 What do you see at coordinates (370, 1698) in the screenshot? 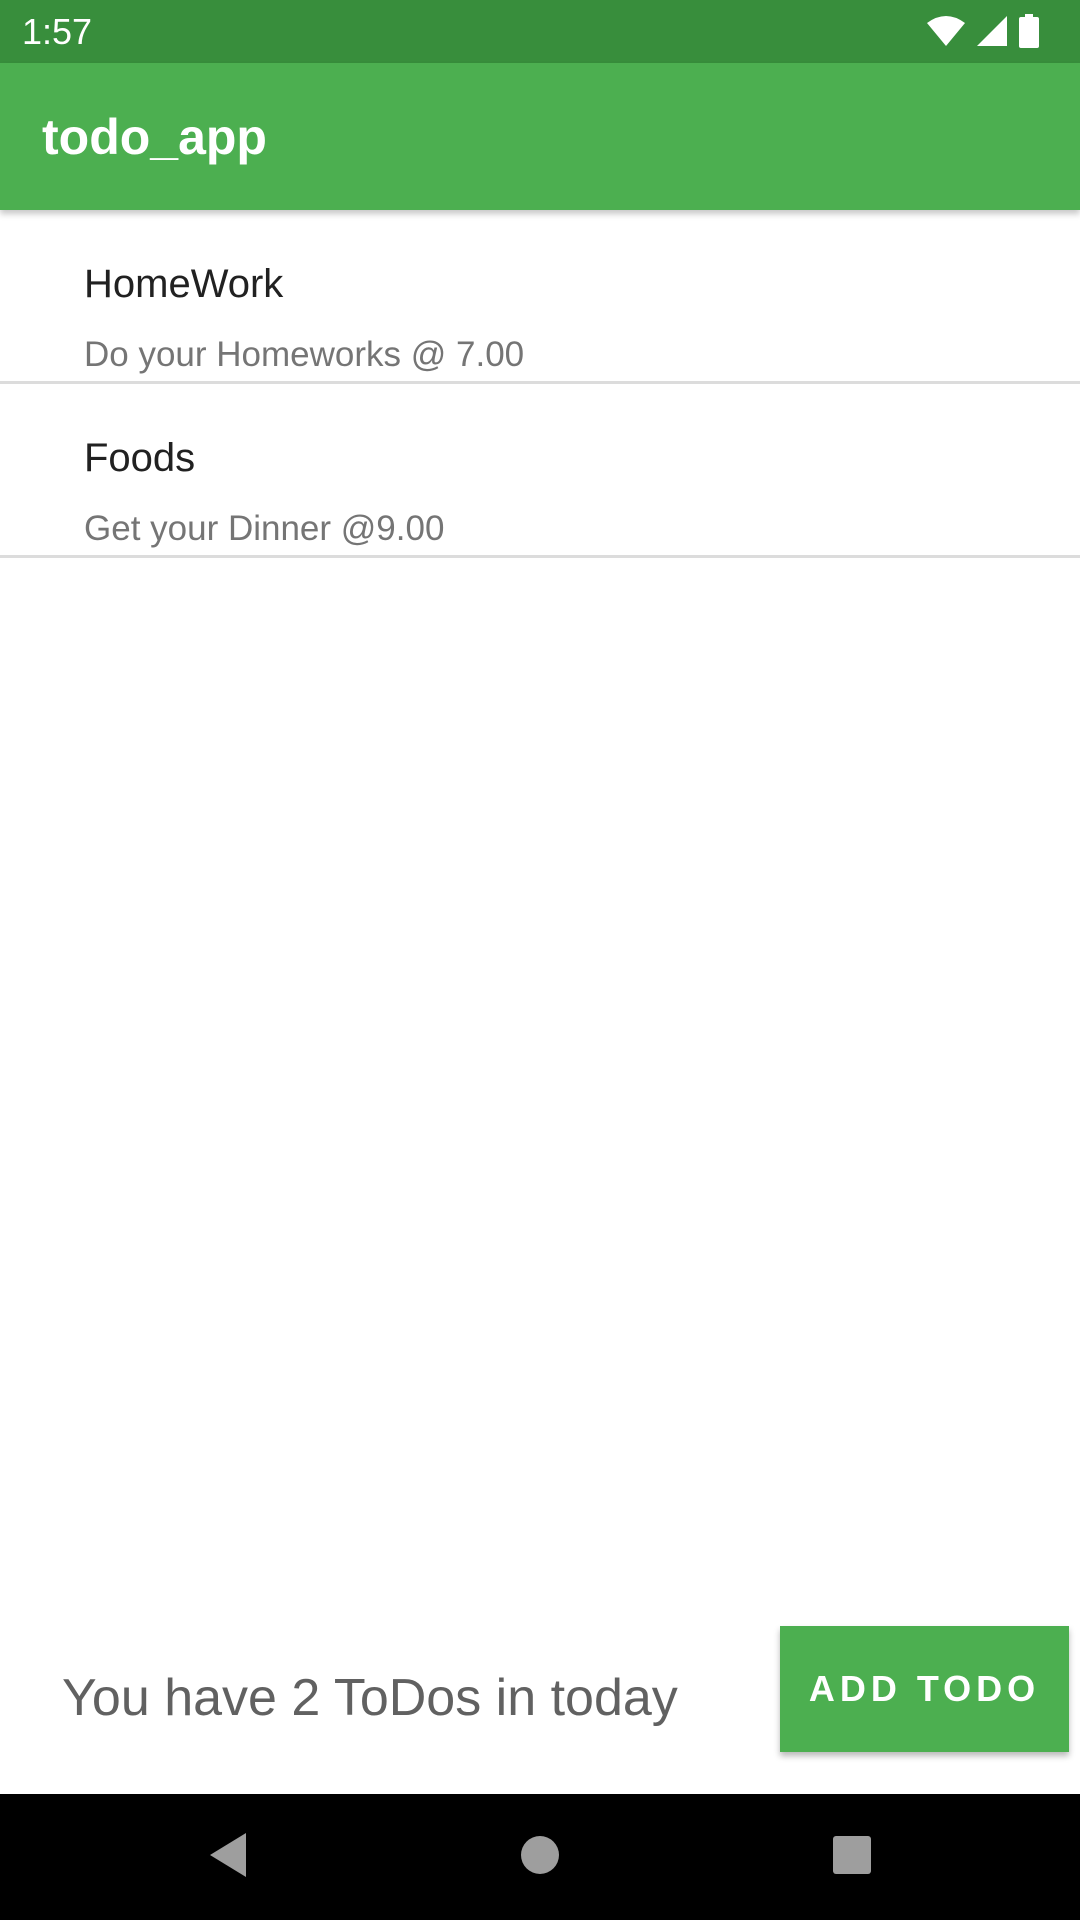
I see `todo-count-text: You have 2 ToDos in today` at bounding box center [370, 1698].